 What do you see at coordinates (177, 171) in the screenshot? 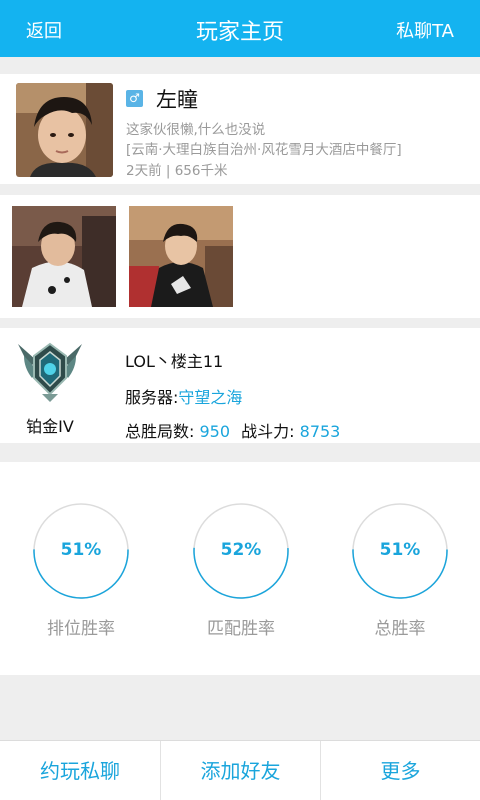
I see `last-seen-distance: 2天前 | 656千米` at bounding box center [177, 171].